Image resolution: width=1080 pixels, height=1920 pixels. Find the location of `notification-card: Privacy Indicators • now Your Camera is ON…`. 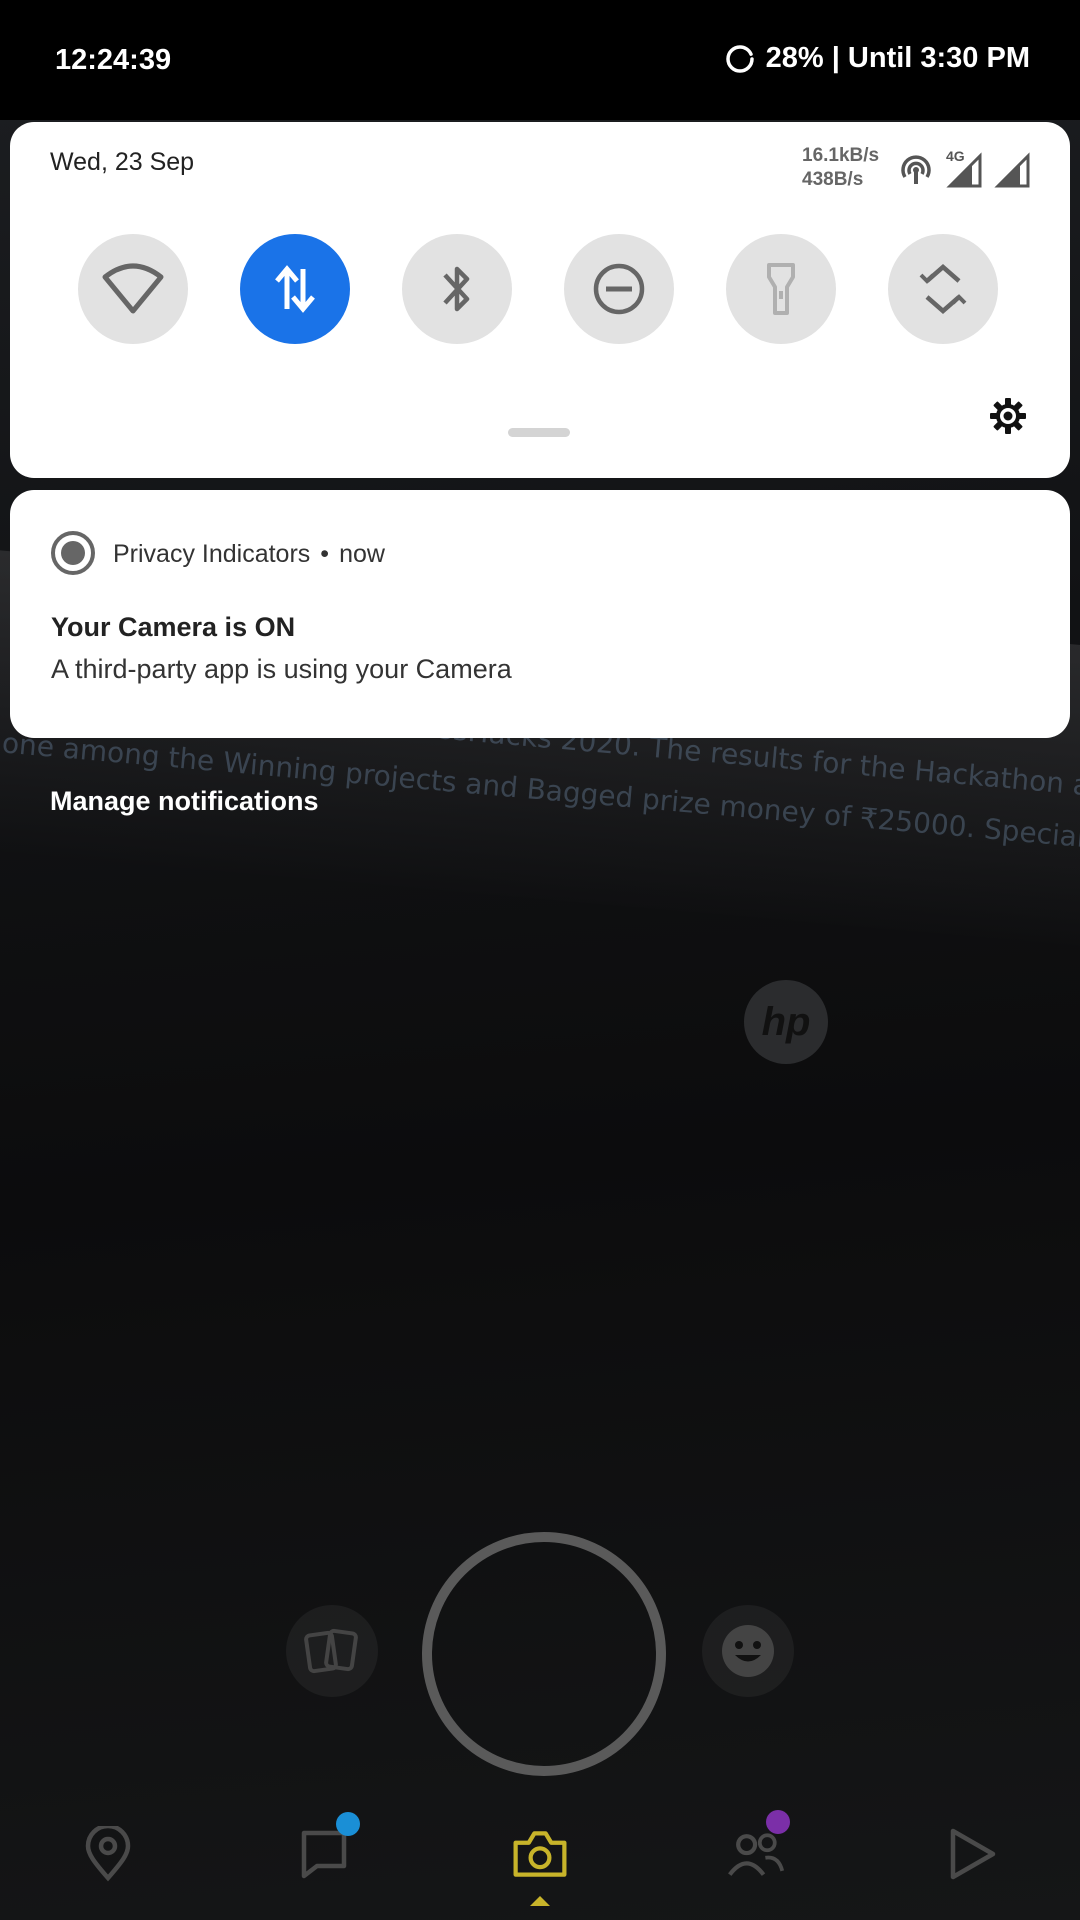

notification-card: Privacy Indicators • now Your Camera is ON… is located at coordinates (540, 614).